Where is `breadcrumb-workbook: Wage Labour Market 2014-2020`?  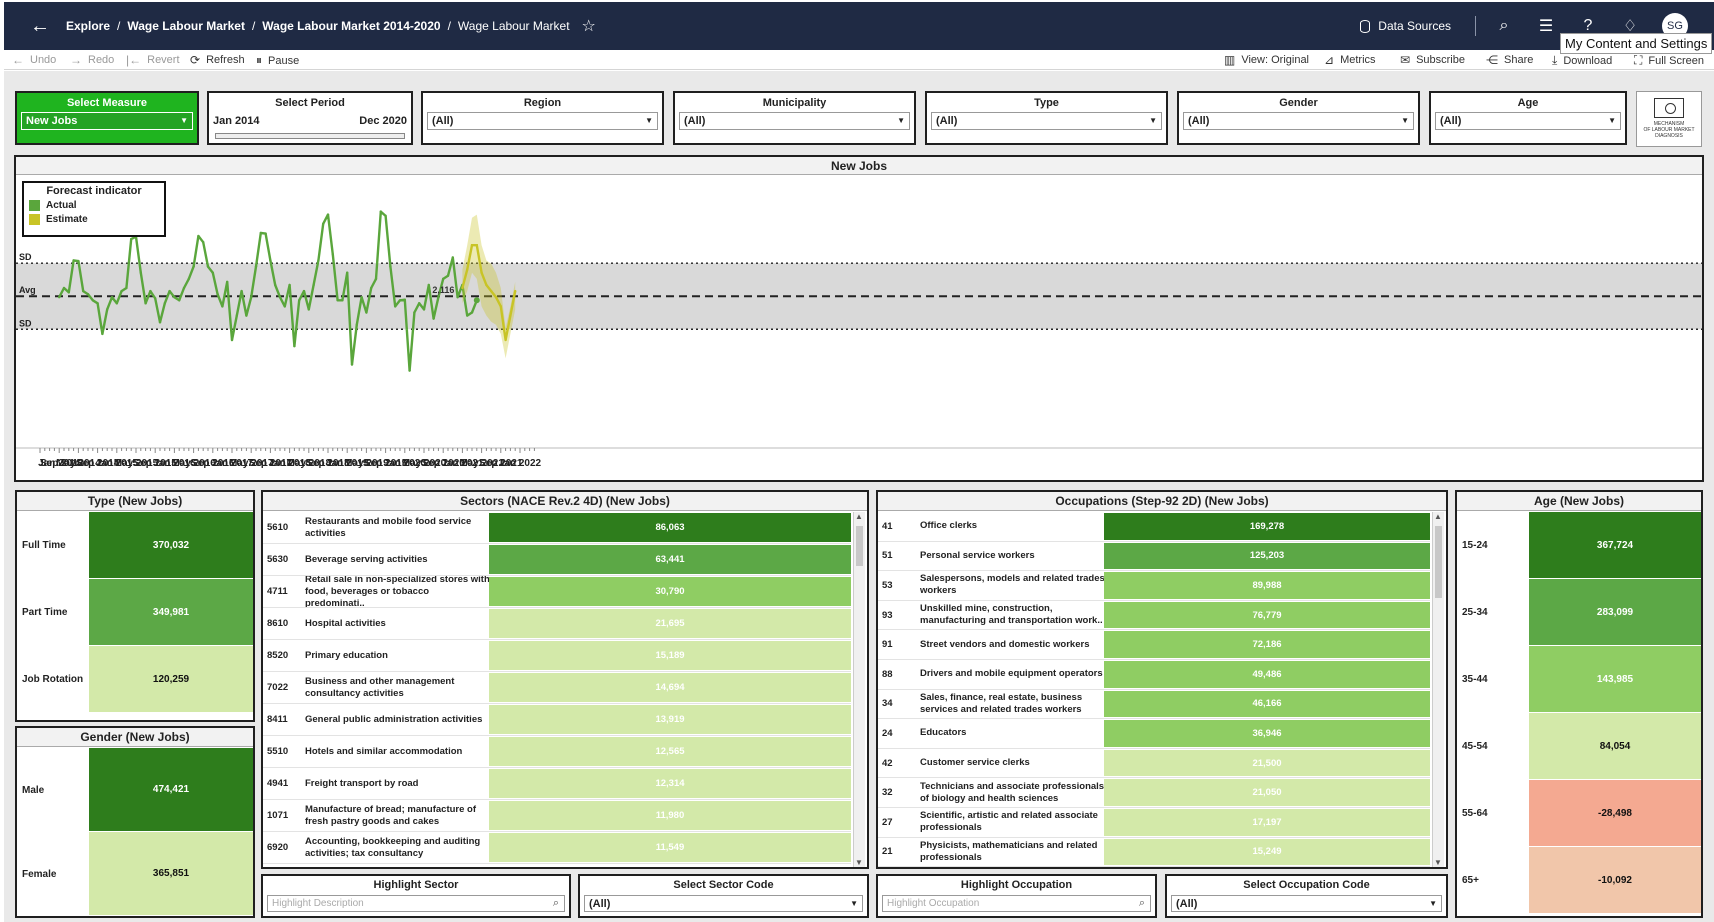 breadcrumb-workbook: Wage Labour Market 2014-2020 is located at coordinates (351, 26).